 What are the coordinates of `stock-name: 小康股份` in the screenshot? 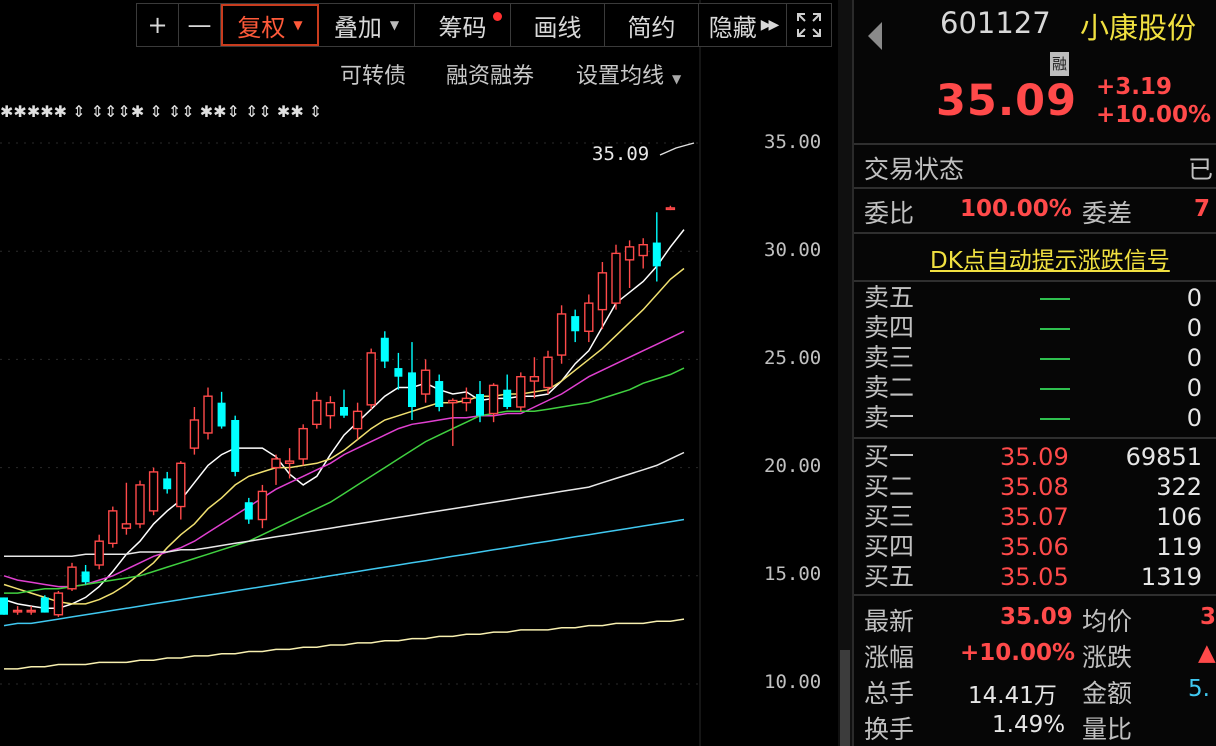 It's located at (1138, 28).